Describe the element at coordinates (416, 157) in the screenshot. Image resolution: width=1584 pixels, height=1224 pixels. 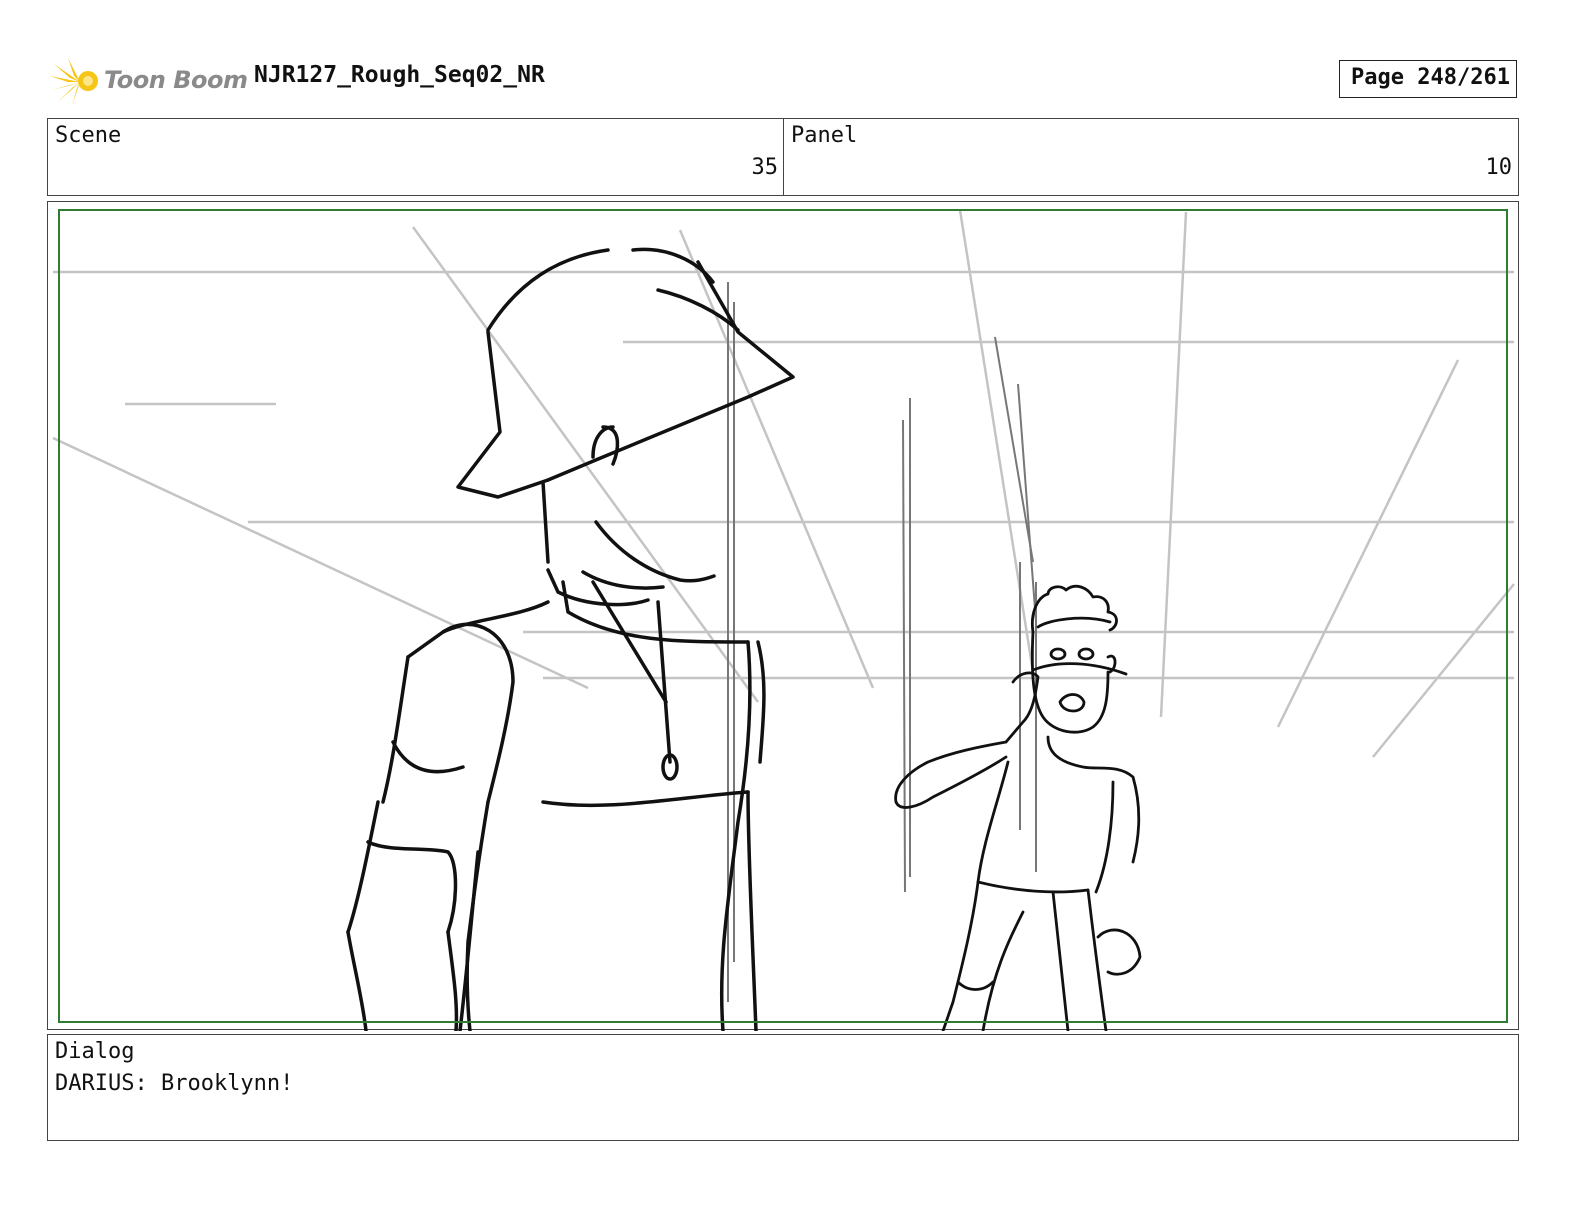
I see `scene-cell: Scene 35` at that location.